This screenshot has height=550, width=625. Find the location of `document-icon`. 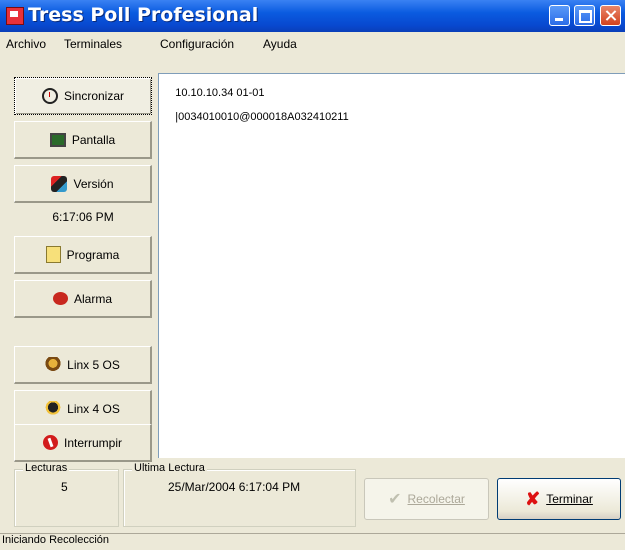

document-icon is located at coordinates (53, 254).